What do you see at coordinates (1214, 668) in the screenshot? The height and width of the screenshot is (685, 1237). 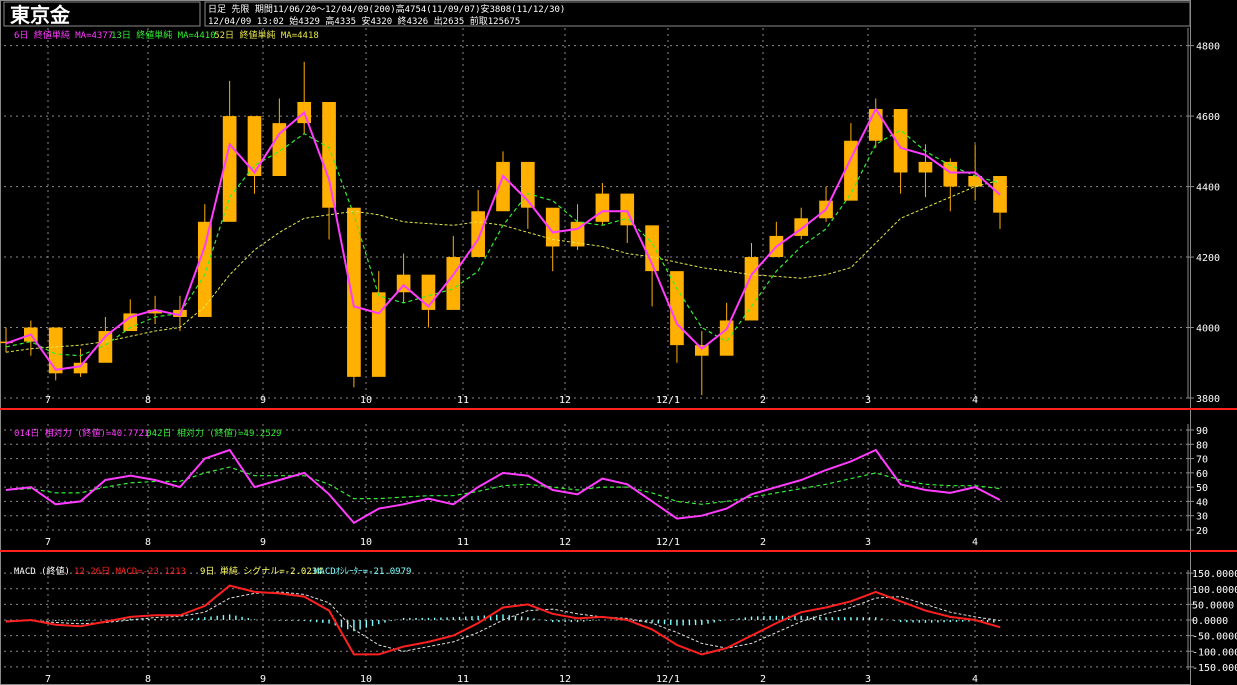 I see `macd-tick-label: -150.0000` at bounding box center [1214, 668].